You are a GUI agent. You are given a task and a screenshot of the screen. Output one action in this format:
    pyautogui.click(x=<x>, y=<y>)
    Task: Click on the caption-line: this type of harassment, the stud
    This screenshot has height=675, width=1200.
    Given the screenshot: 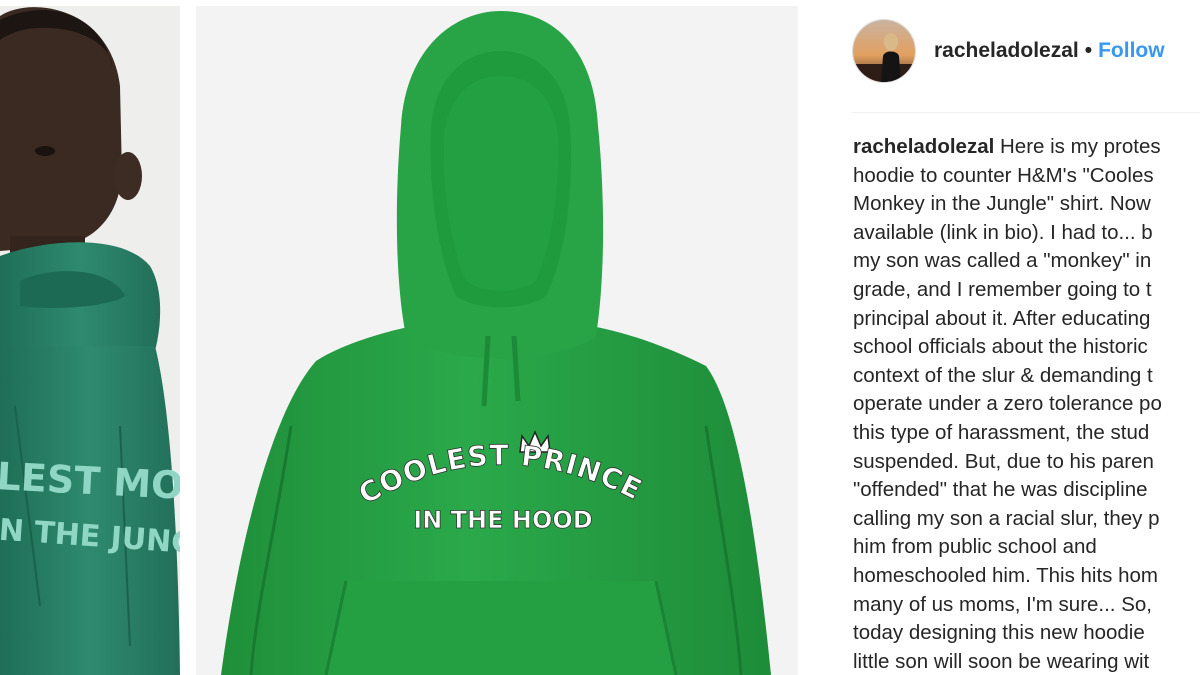 What is the action you would take?
    pyautogui.click(x=1001, y=432)
    